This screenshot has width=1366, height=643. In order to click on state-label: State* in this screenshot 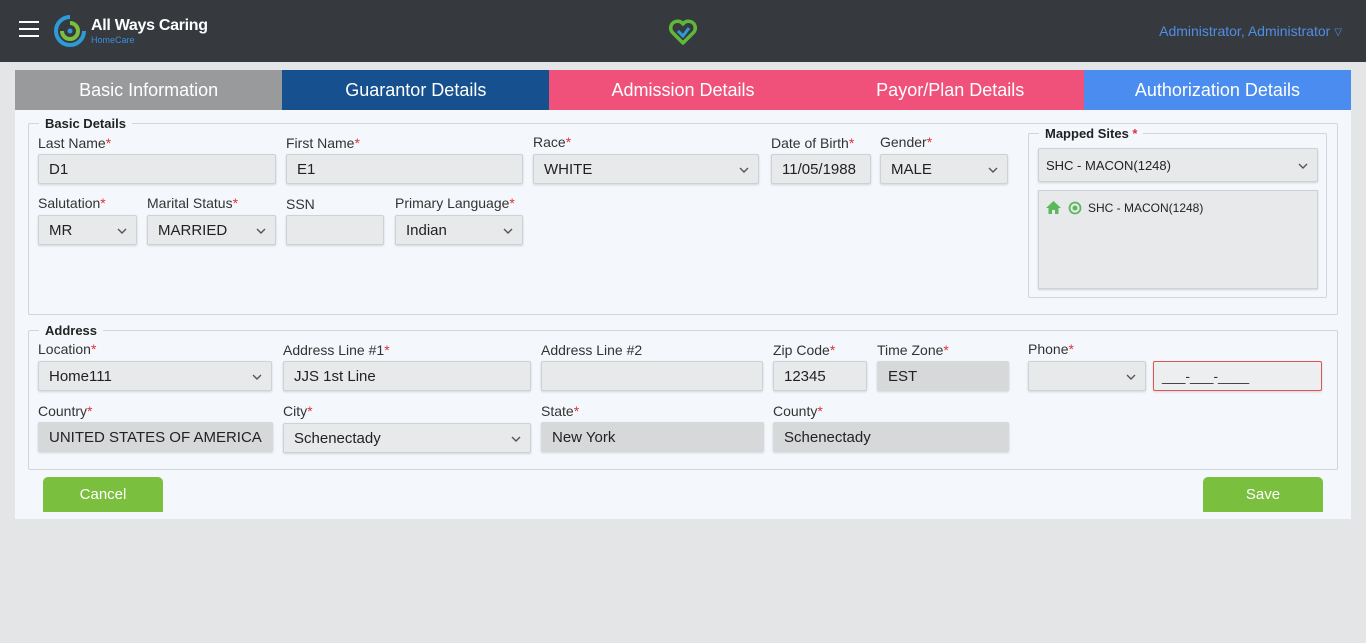, I will do `click(560, 411)`.